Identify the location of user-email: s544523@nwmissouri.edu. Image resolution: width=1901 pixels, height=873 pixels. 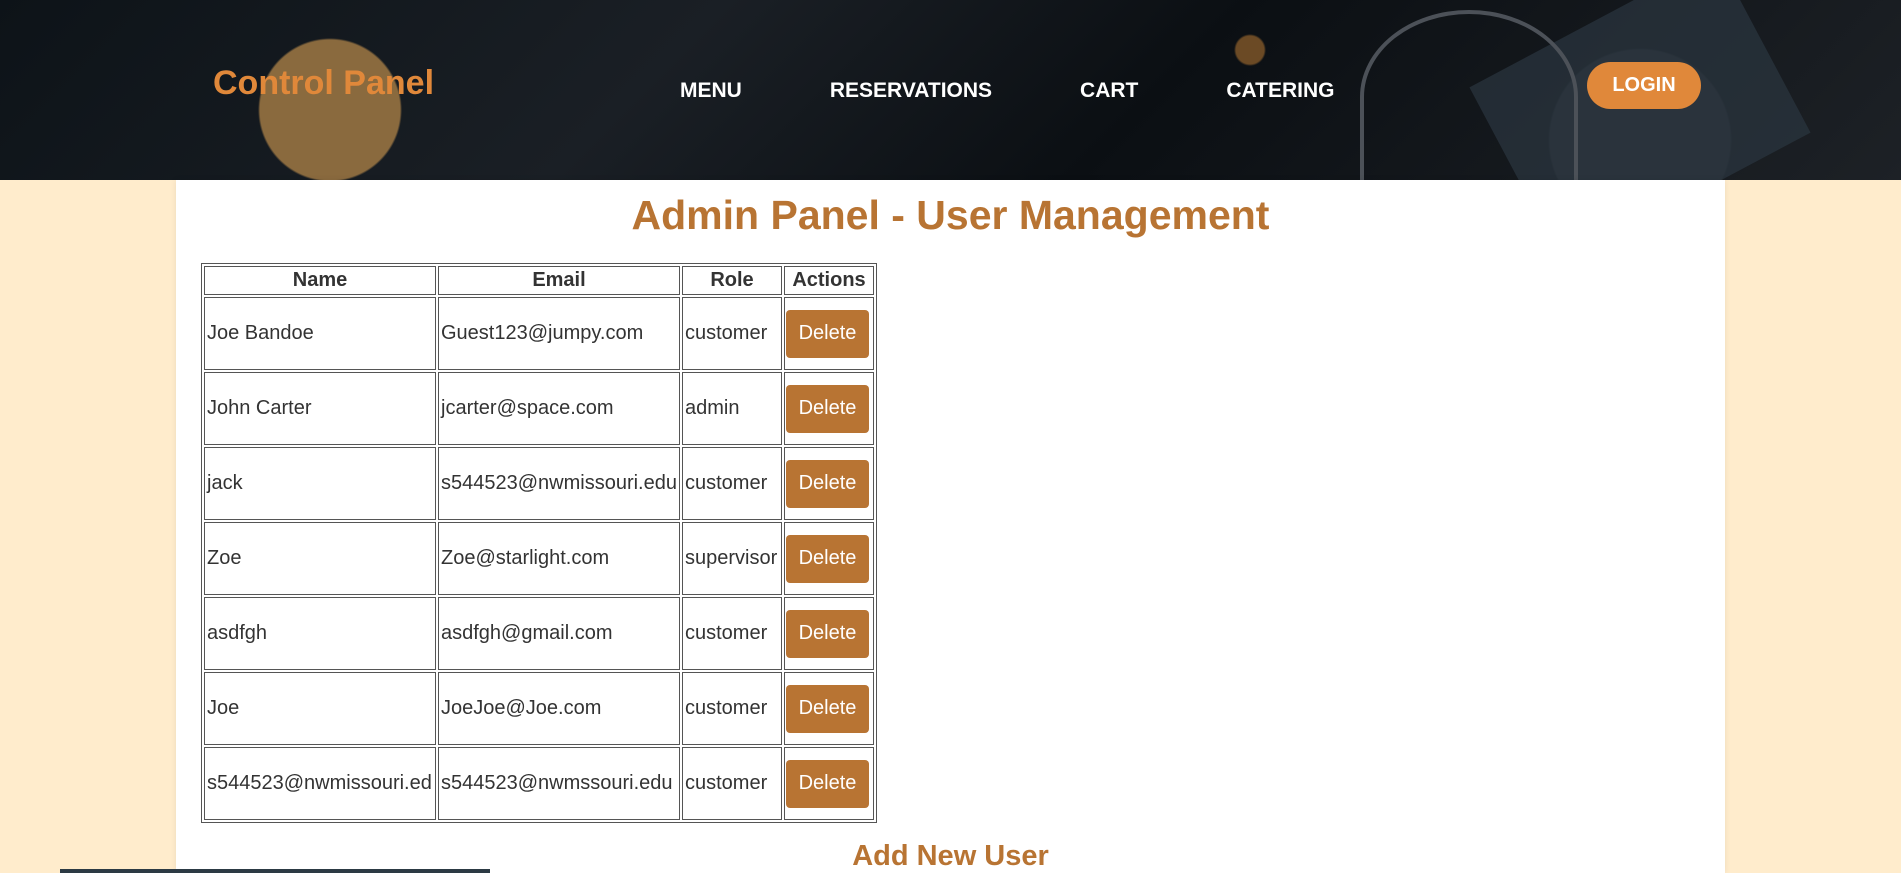
(559, 483).